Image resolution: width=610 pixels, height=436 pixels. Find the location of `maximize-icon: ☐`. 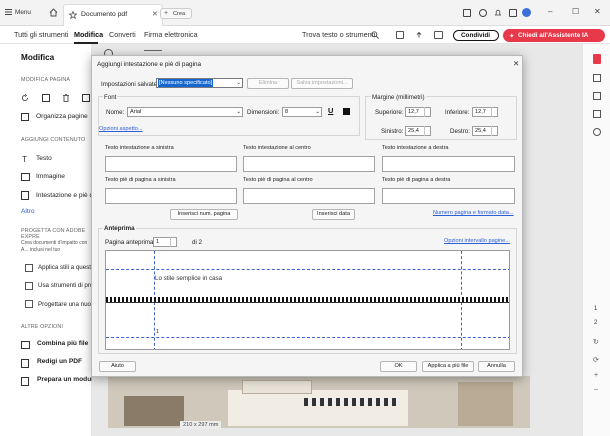

maximize-icon: ☐ is located at coordinates (575, 11).